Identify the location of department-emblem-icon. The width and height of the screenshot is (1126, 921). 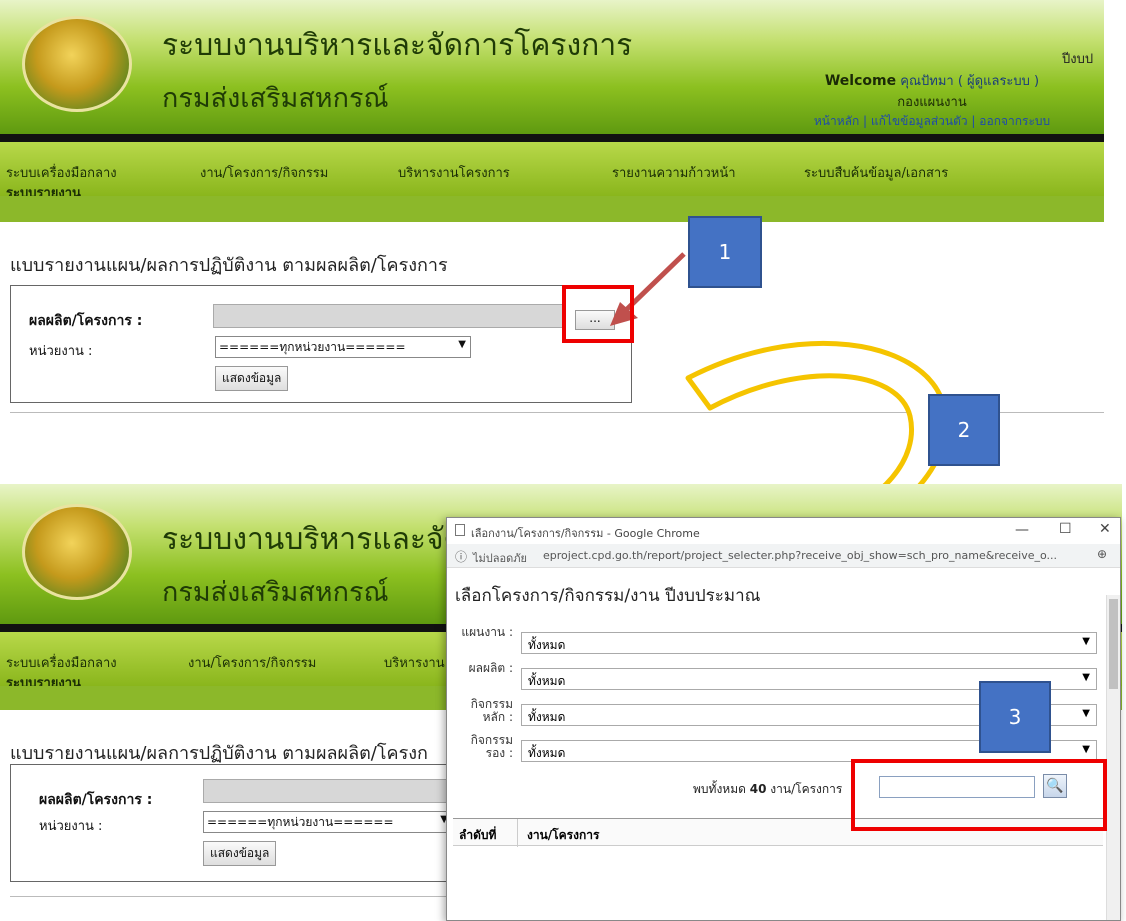
(77, 64).